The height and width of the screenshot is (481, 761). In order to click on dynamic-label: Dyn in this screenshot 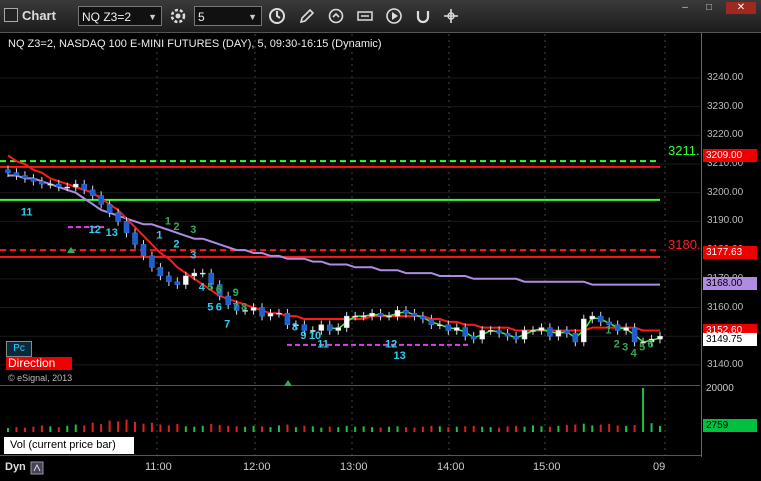, I will do `click(15, 467)`.